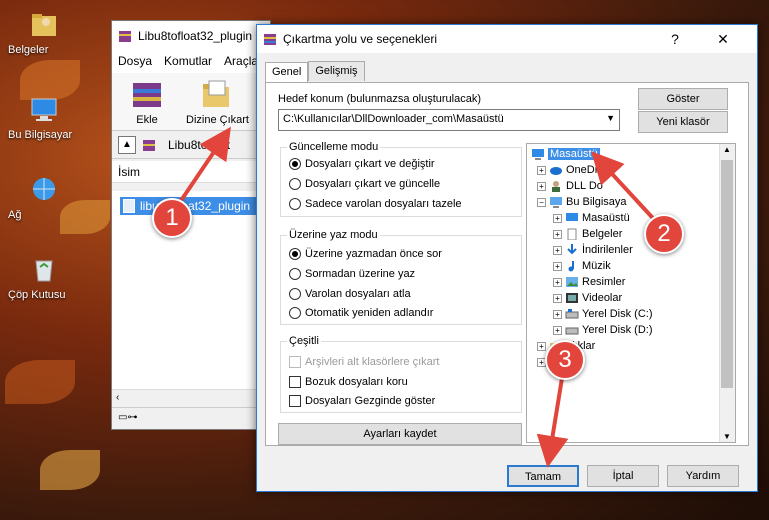 The image size is (769, 520). What do you see at coordinates (565, 360) in the screenshot?
I see `step-badge-3: 3` at bounding box center [565, 360].